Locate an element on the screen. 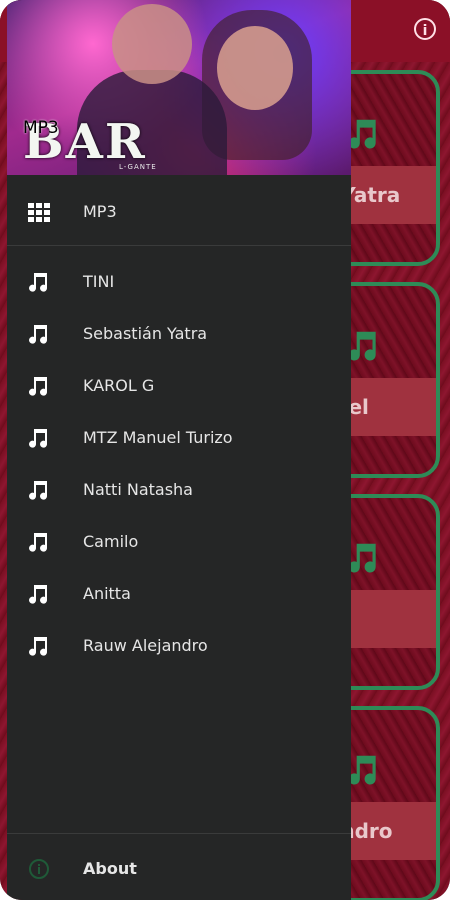  menu-item-mp3: MP3 is located at coordinates (179, 212).